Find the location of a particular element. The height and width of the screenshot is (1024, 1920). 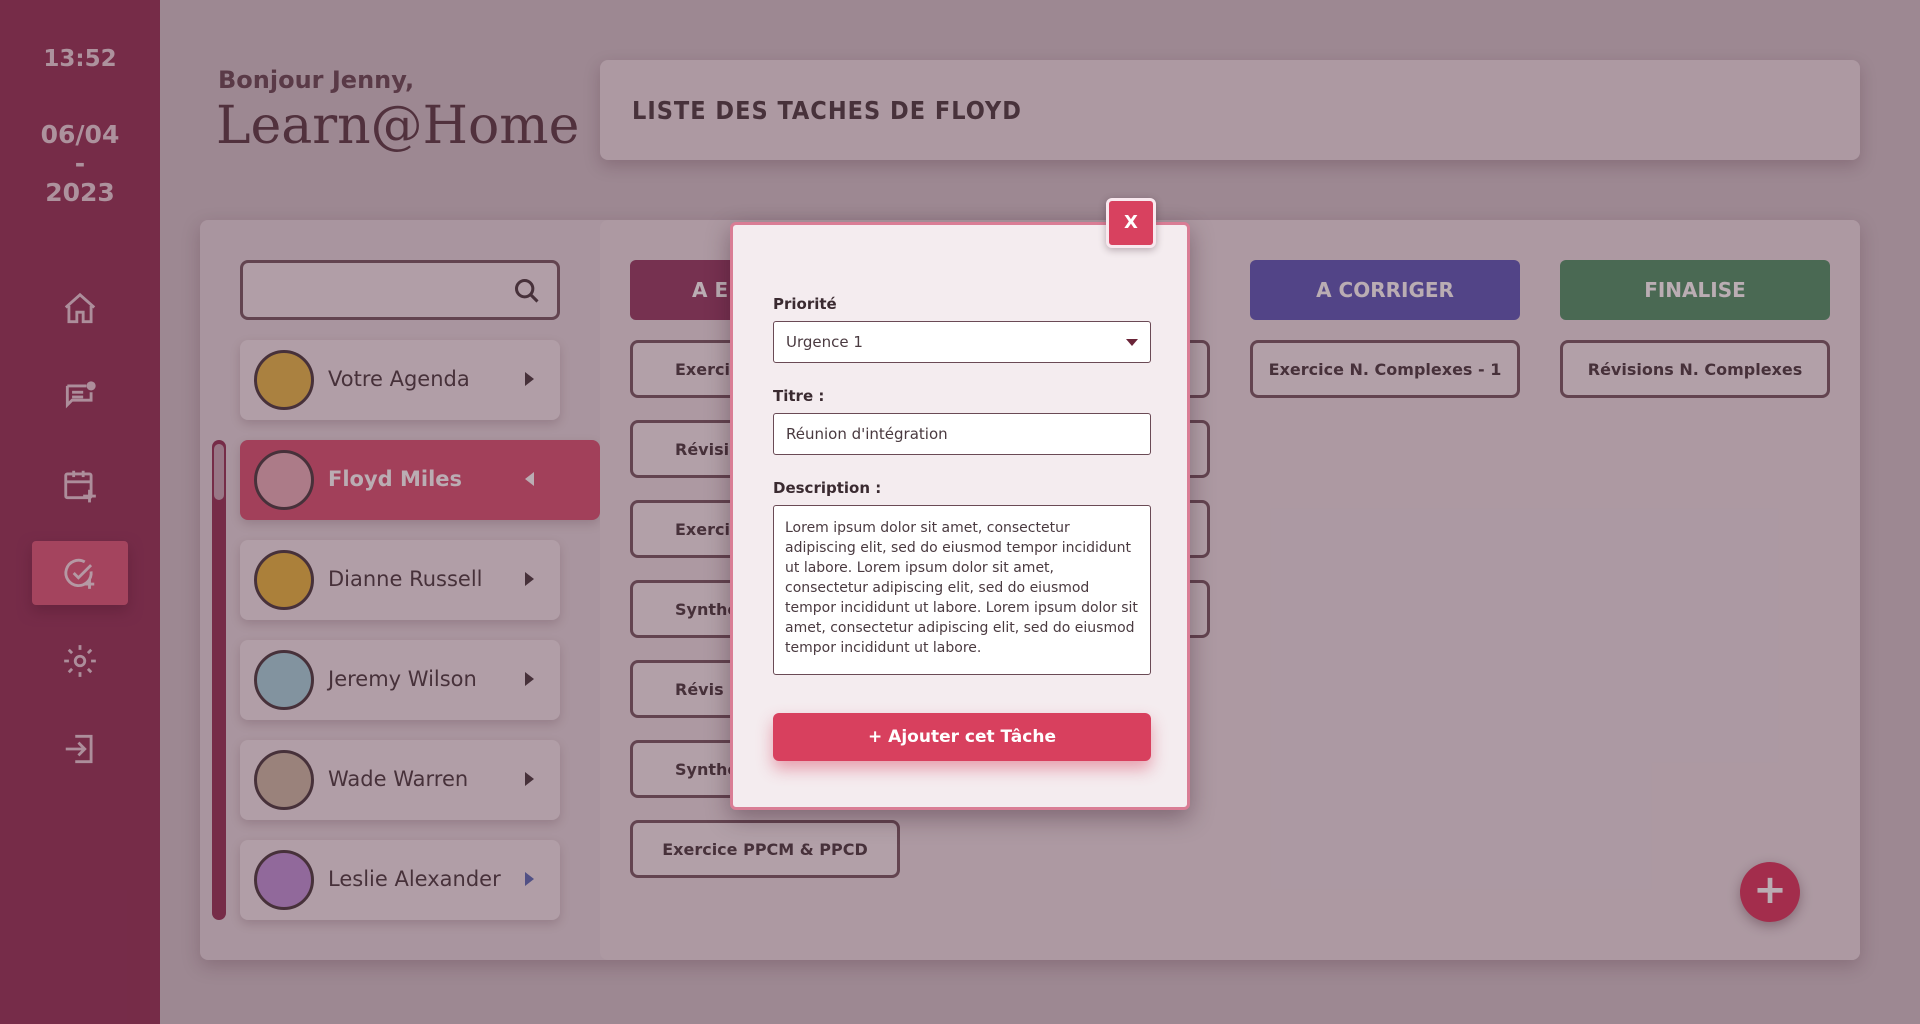

priority-label: Priorité is located at coordinates (805, 304).